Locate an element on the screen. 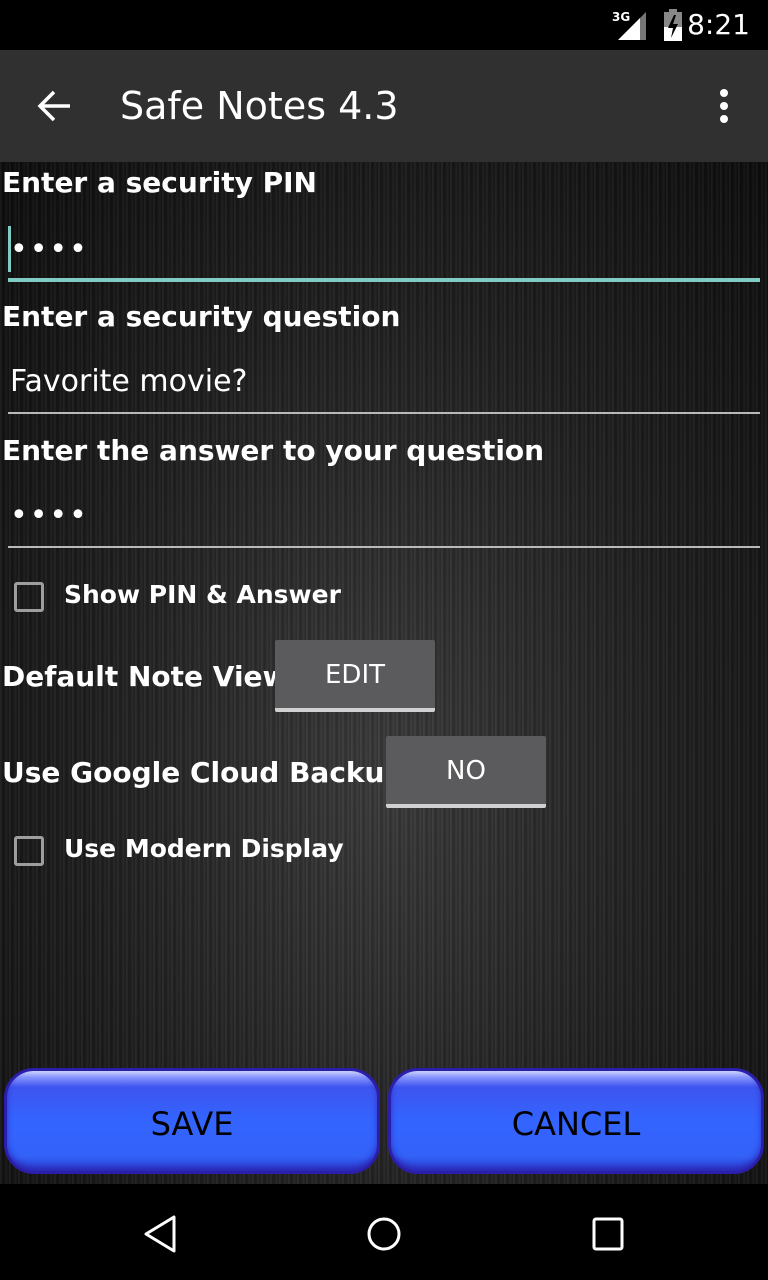 This screenshot has width=768, height=1280. clock: 8:21 is located at coordinates (718, 24).